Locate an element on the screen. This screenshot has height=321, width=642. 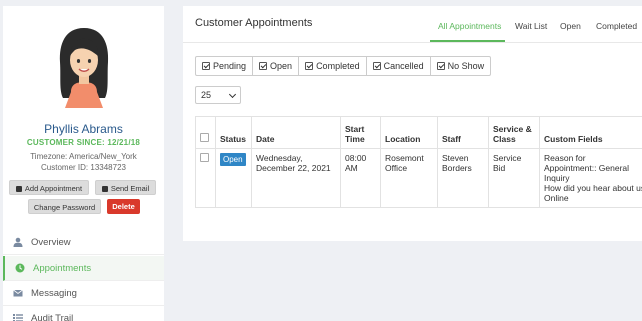
filter-cancelled: Cancelled is located at coordinates (399, 66).